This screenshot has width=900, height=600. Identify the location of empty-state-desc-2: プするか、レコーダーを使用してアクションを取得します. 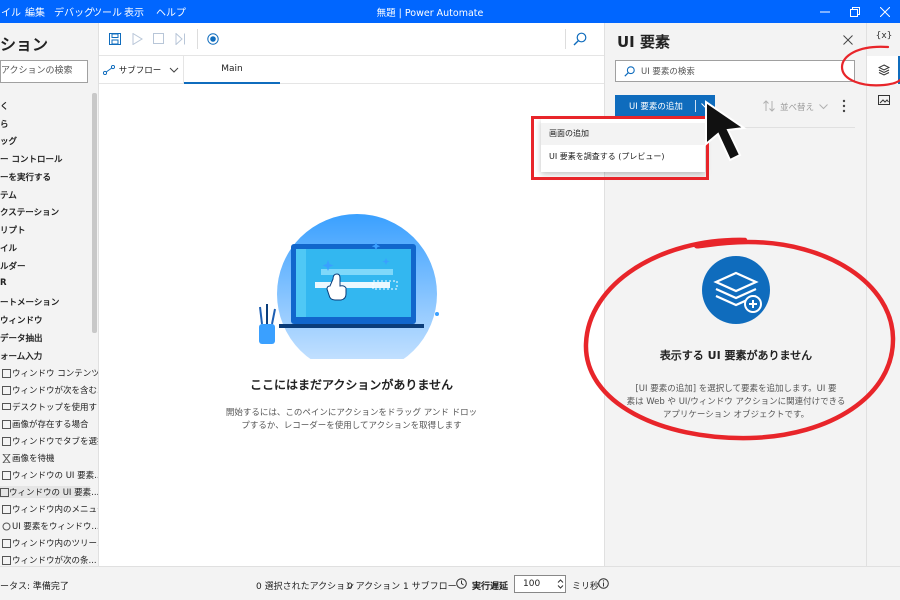
(351, 426).